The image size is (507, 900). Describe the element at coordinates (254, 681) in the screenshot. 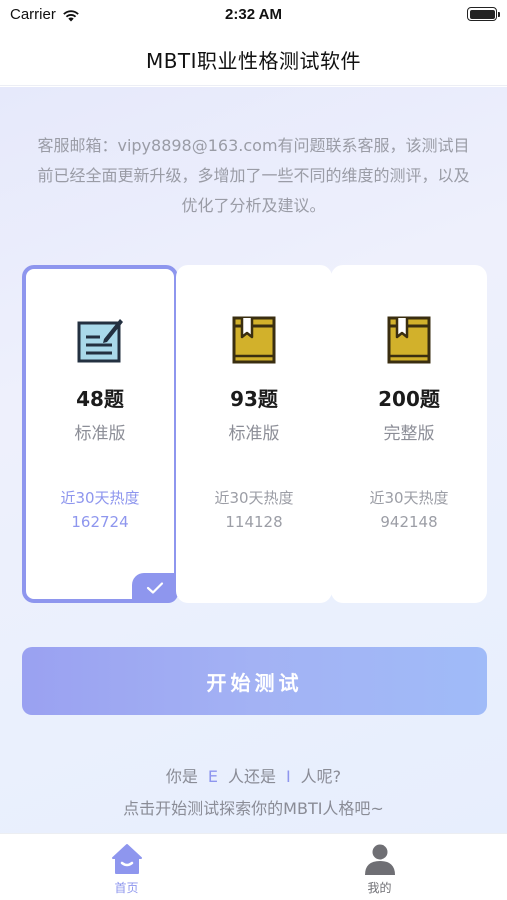

I see `start-test-button: 开始测试` at that location.